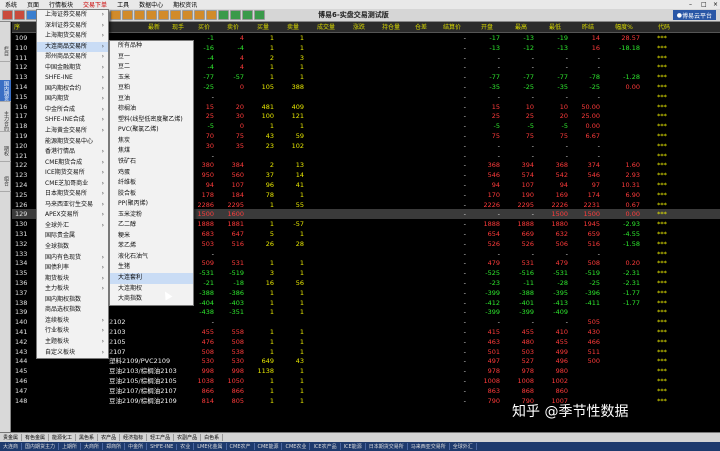 Image resolution: width=720 pixels, height=451 pixels. I want to click on status-tab: 郑商所, so click(114, 446).